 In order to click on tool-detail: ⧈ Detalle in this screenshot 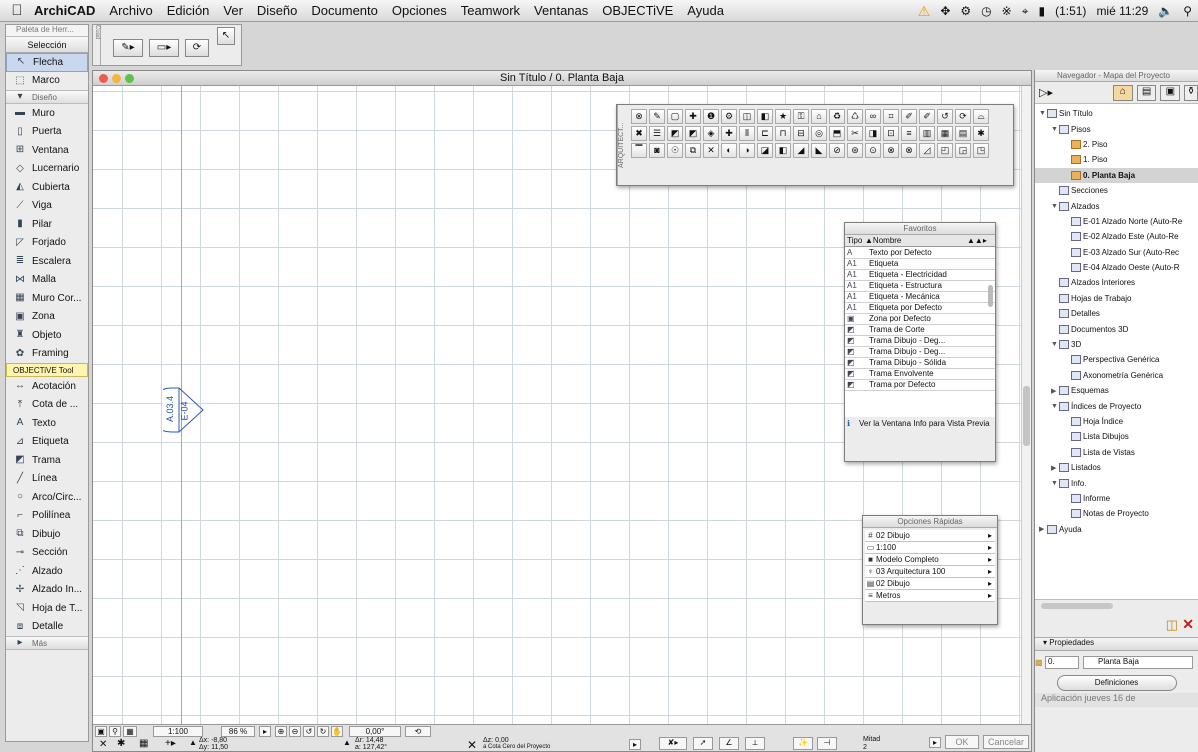, I will do `click(47, 627)`.